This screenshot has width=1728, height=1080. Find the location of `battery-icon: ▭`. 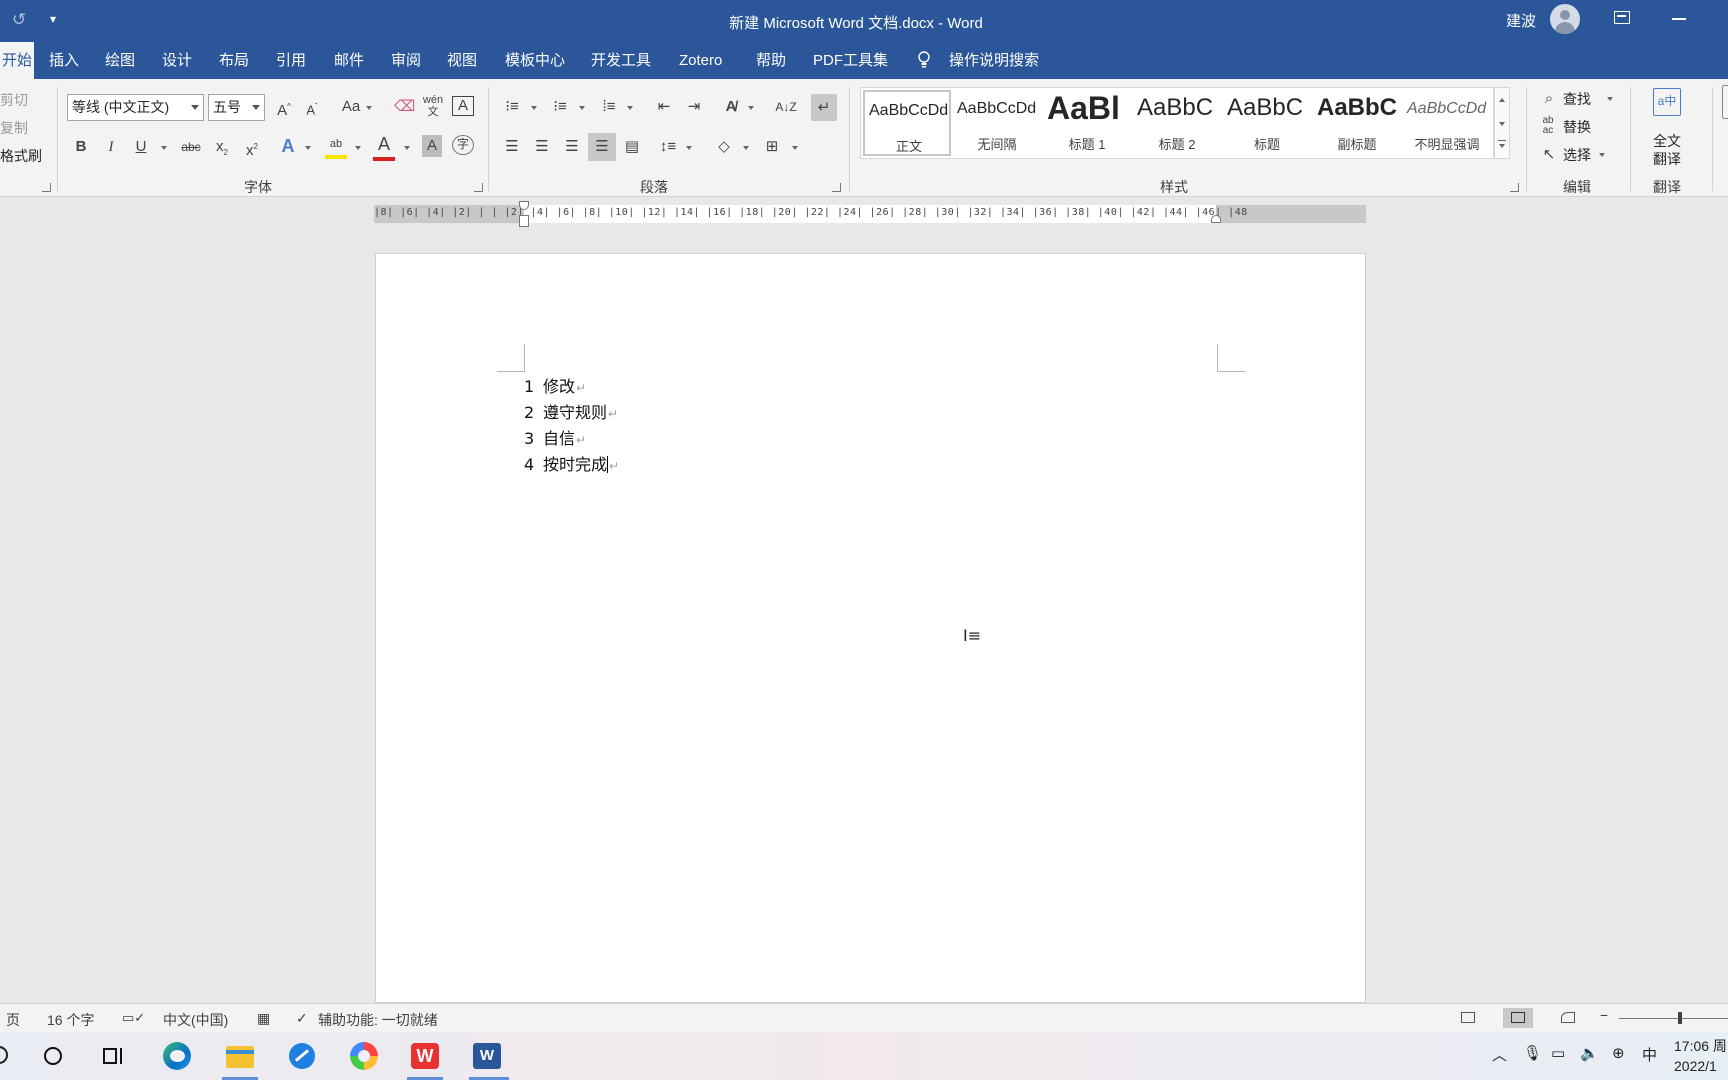

battery-icon: ▭ is located at coordinates (1558, 1053).